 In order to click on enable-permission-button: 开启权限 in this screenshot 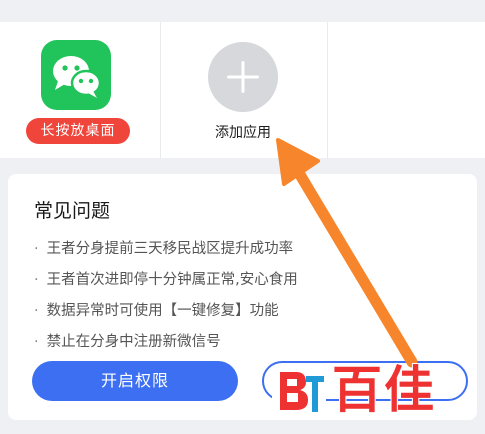, I will do `click(135, 381)`.